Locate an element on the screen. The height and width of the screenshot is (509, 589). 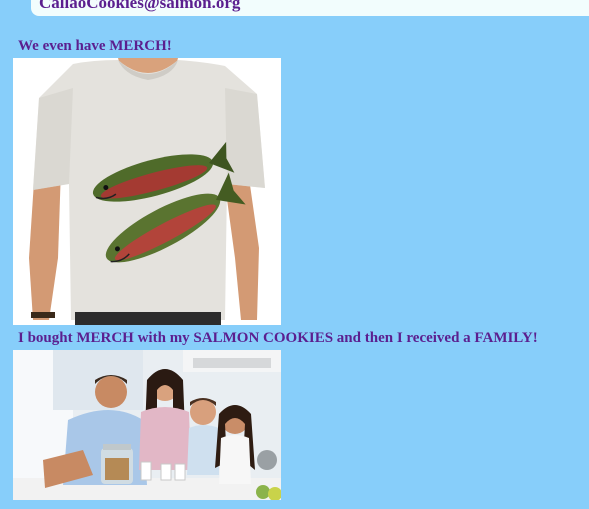
contact-card: CallaoCookies@salmon.org is located at coordinates (310, 8).